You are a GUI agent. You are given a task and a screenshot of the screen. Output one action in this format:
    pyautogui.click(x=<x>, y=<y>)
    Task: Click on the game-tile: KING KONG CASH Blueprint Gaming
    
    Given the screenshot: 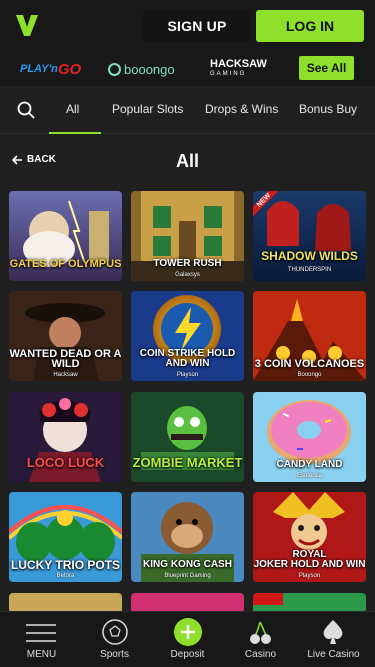 What is the action you would take?
    pyautogui.click(x=187, y=537)
    